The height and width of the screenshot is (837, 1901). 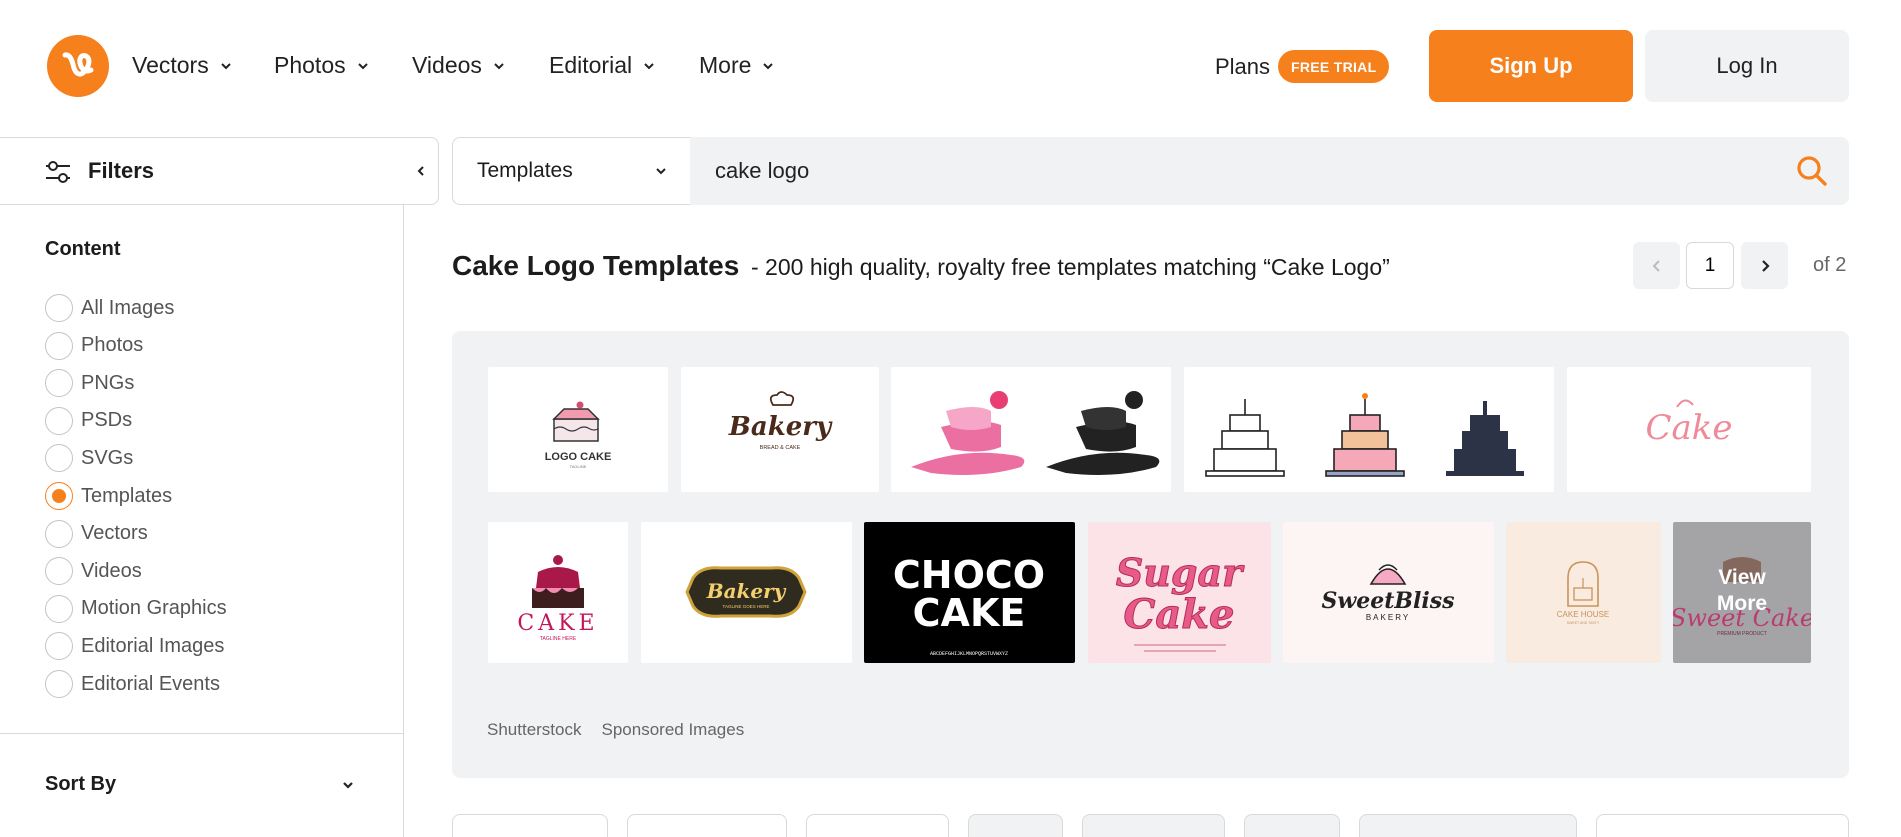 I want to click on sponsored-tile-sugar-cake: Sugar Cake, so click(x=1179, y=592).